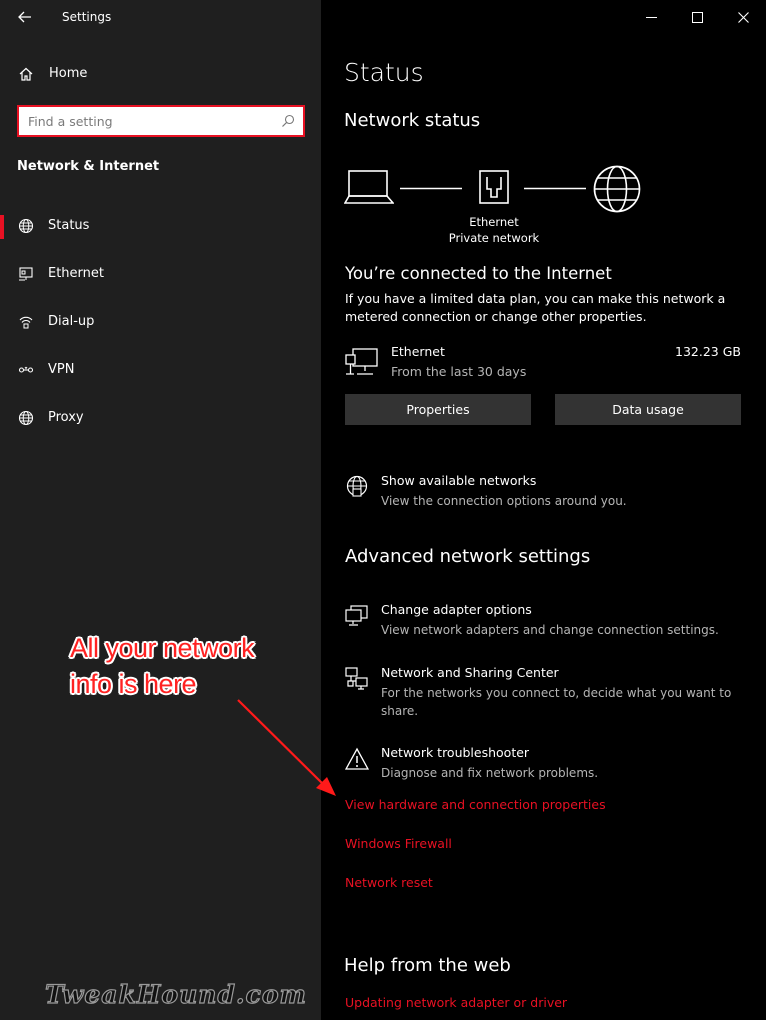 This screenshot has height=1020, width=766. What do you see at coordinates (459, 480) in the screenshot?
I see `option-title: Show available networks` at bounding box center [459, 480].